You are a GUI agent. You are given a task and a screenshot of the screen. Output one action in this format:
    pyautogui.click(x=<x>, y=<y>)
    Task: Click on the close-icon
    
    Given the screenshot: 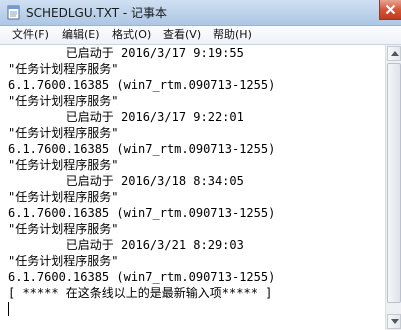 What is the action you would take?
    pyautogui.click(x=390, y=9)
    